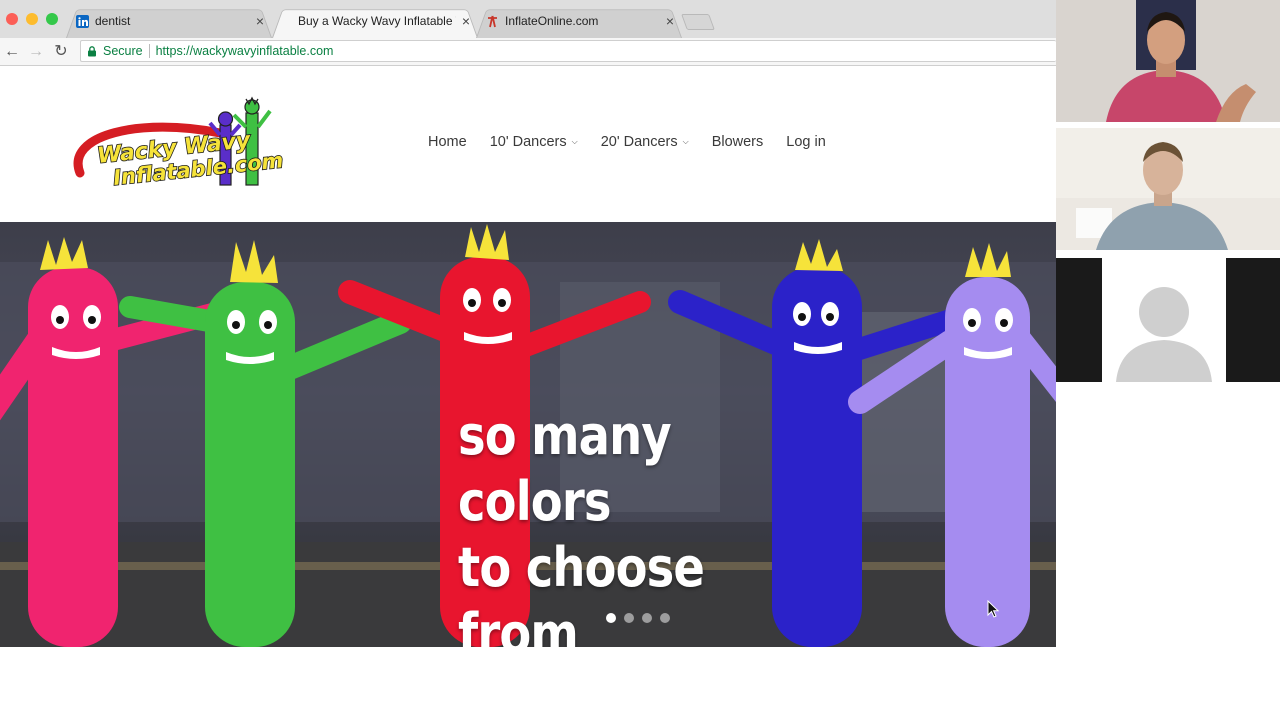 Image resolution: width=1280 pixels, height=720 pixels. What do you see at coordinates (1164, 334) in the screenshot?
I see `user-silhouette-icon` at bounding box center [1164, 334].